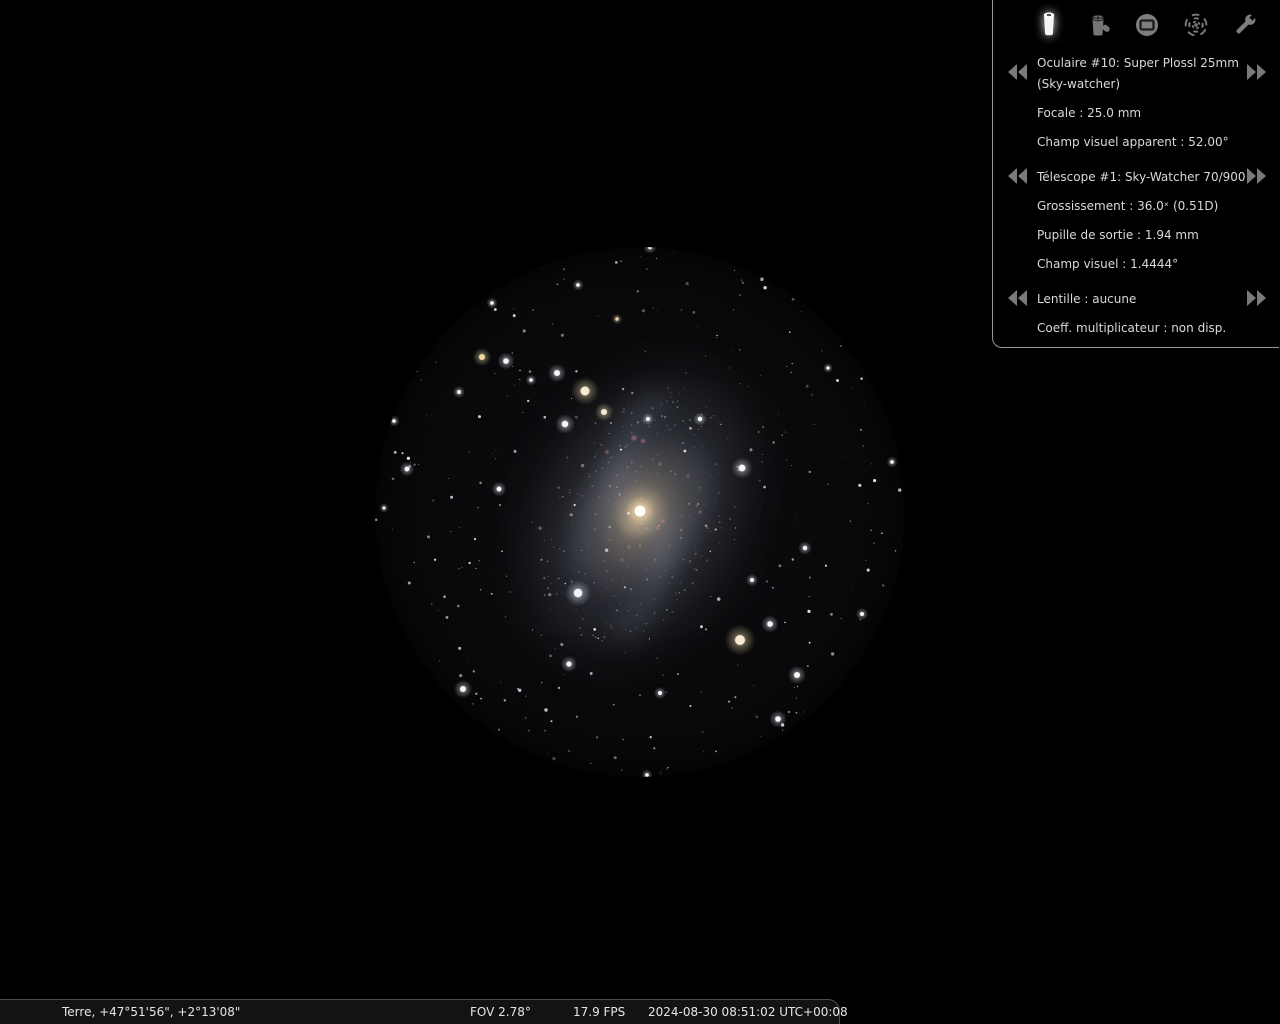 Image resolution: width=1280 pixels, height=1024 pixels. I want to click on previous-telescope-button, so click(1018, 176).